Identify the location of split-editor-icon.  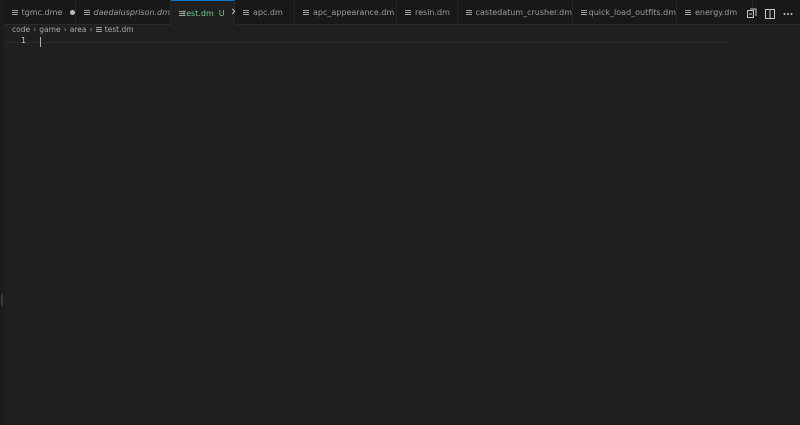
(770, 12).